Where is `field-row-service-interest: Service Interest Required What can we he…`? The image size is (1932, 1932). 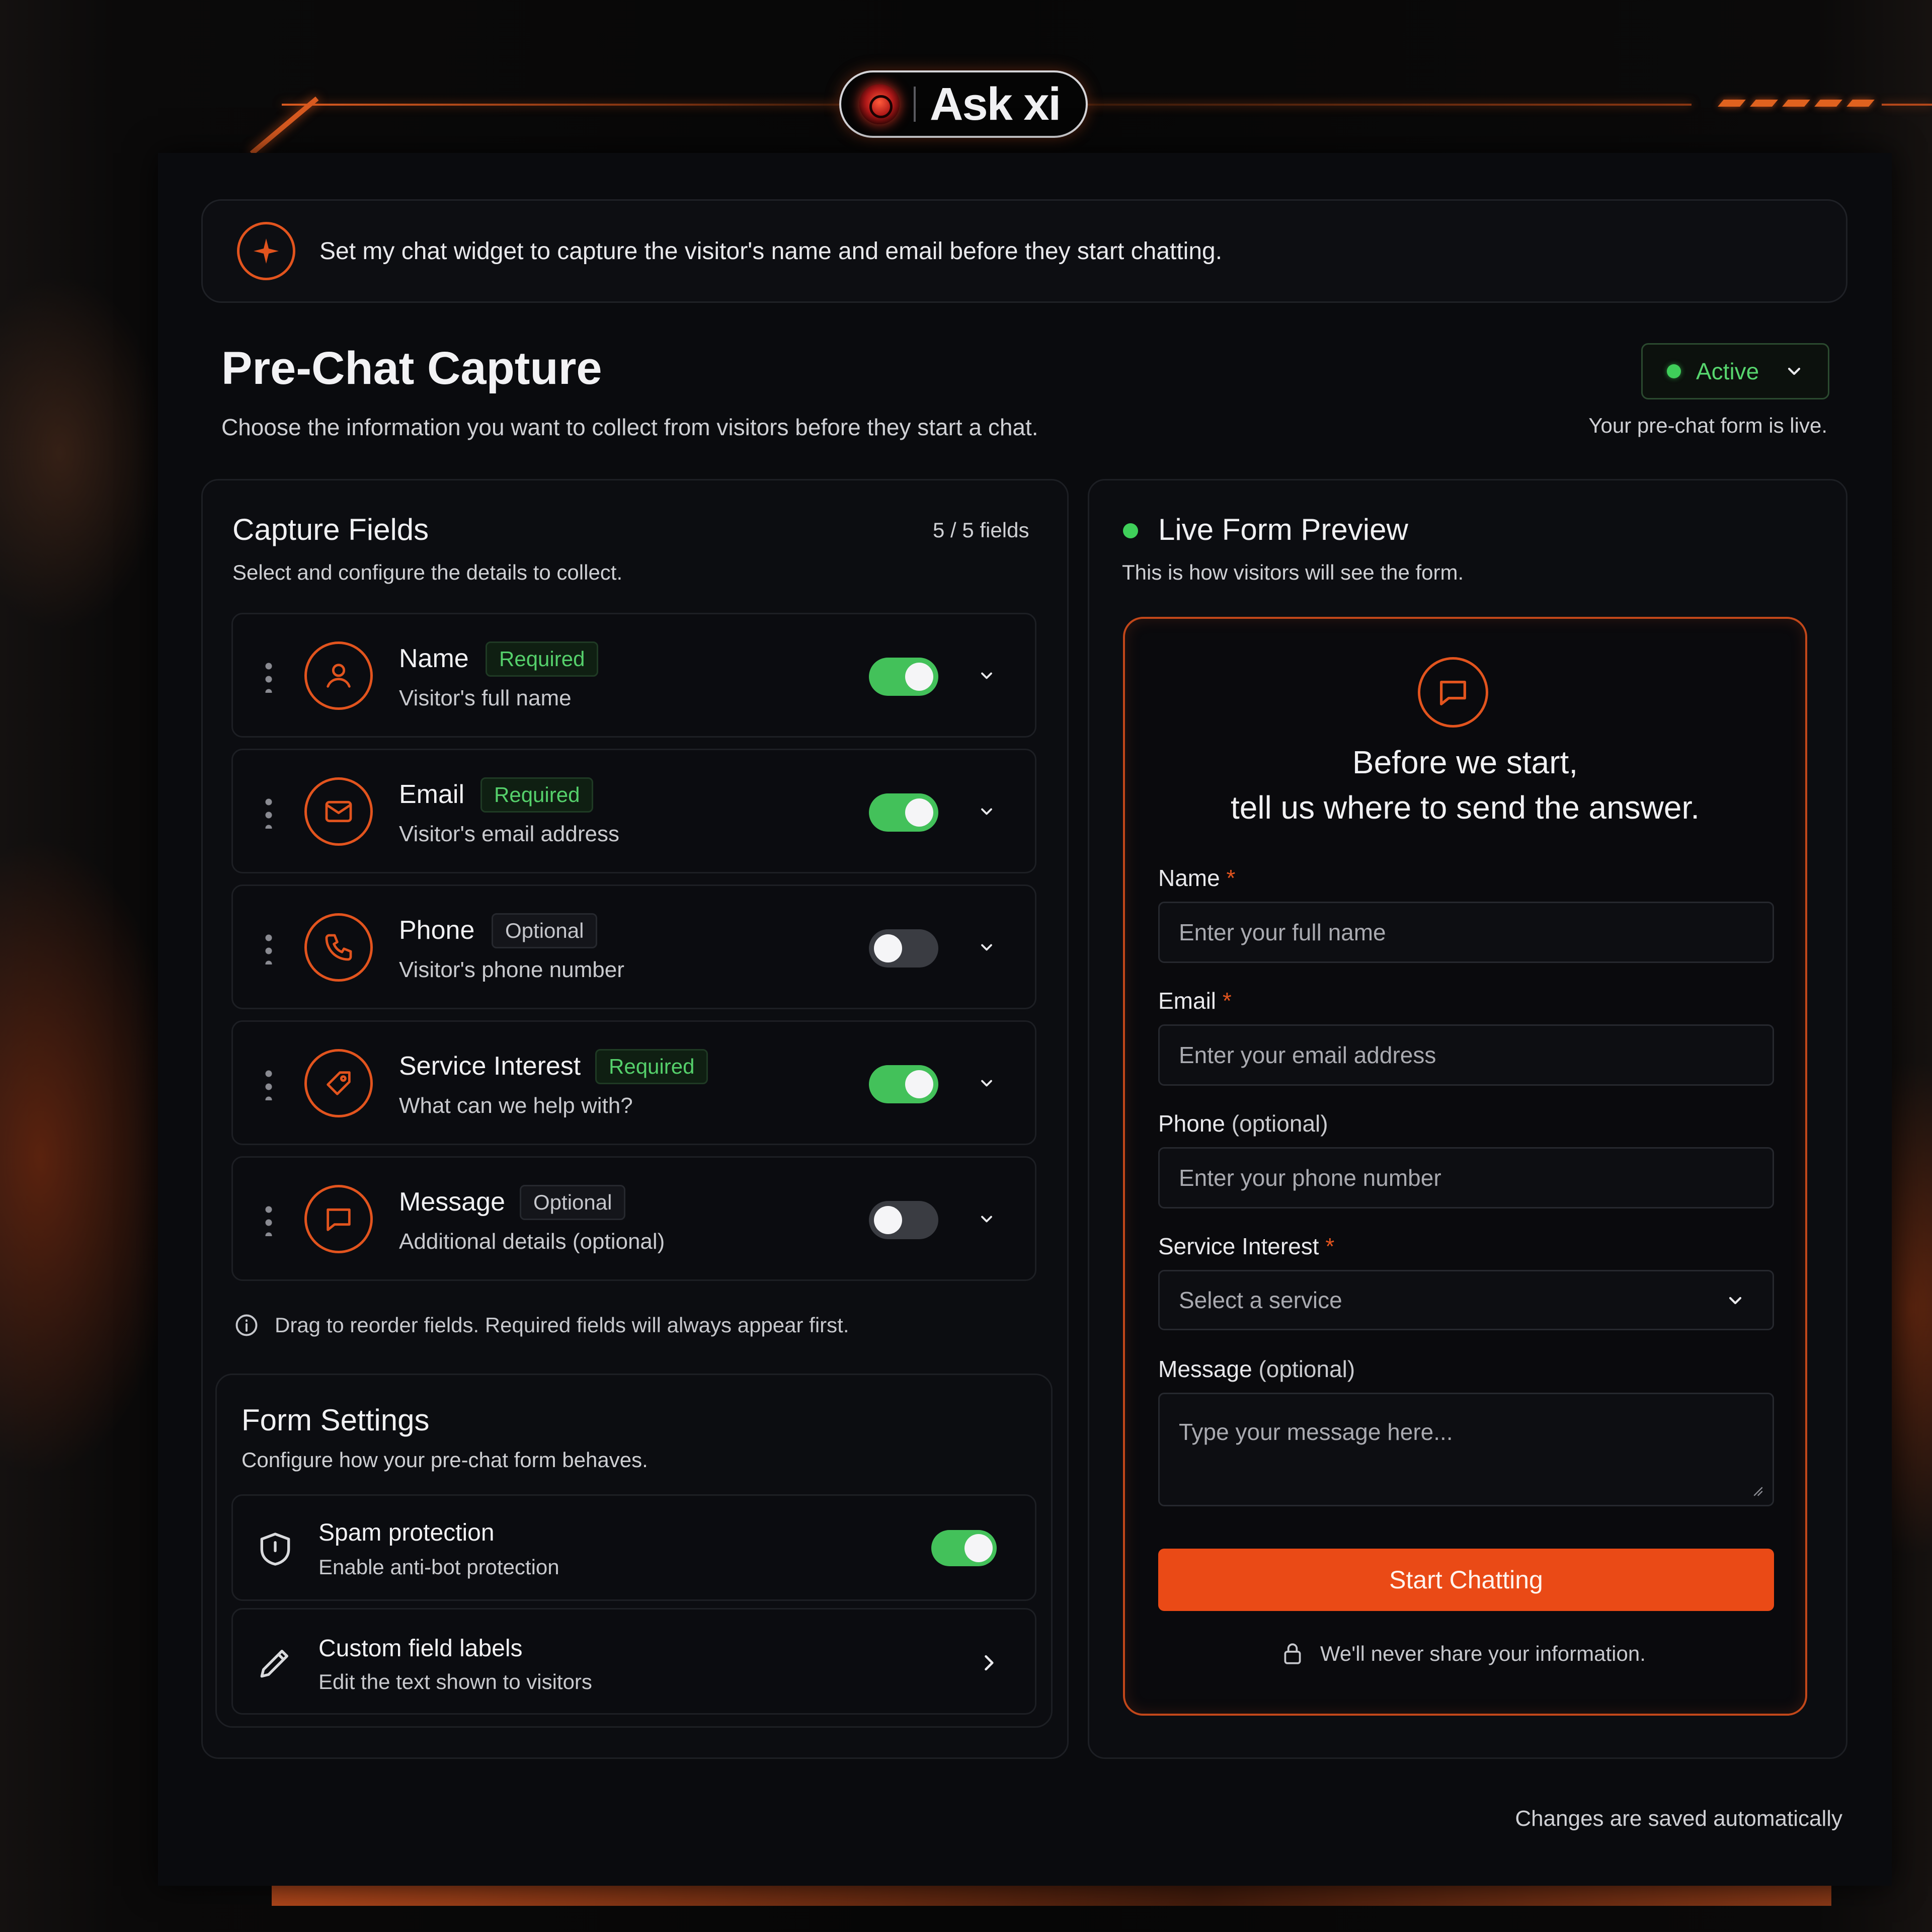 field-row-service-interest: Service Interest Required What can we he… is located at coordinates (634, 1082).